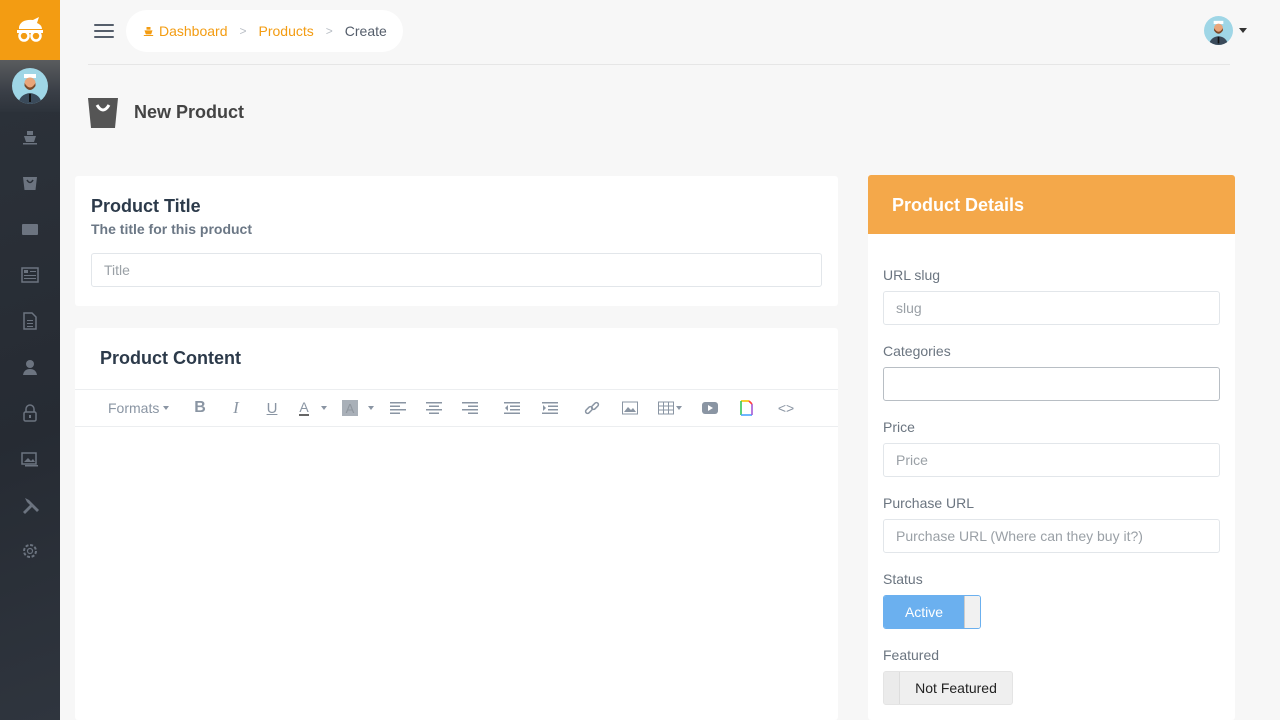 The width and height of the screenshot is (1280, 720). What do you see at coordinates (899, 427) in the screenshot?
I see `price-label: Price` at bounding box center [899, 427].